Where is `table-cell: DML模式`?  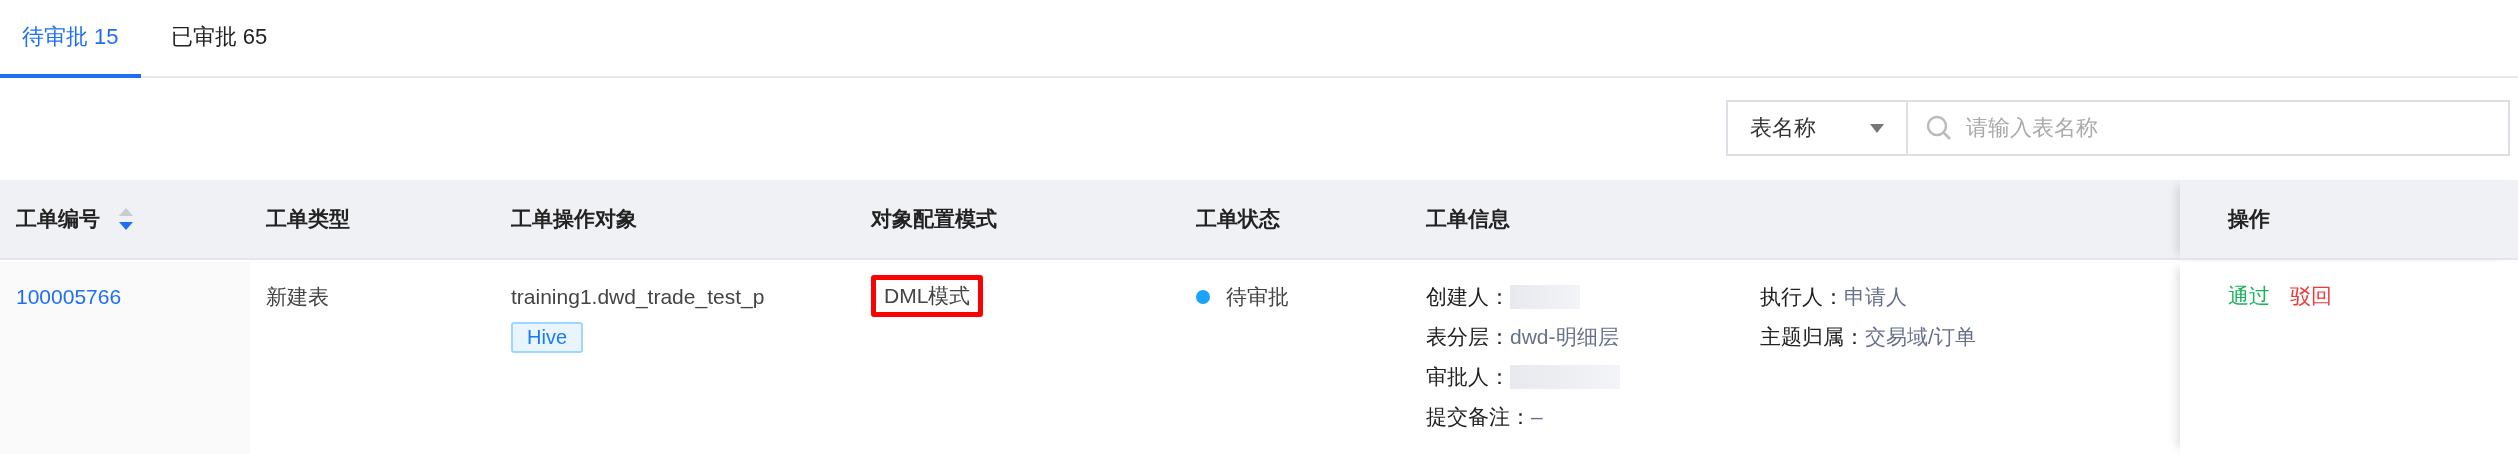 table-cell: DML模式 is located at coordinates (927, 296).